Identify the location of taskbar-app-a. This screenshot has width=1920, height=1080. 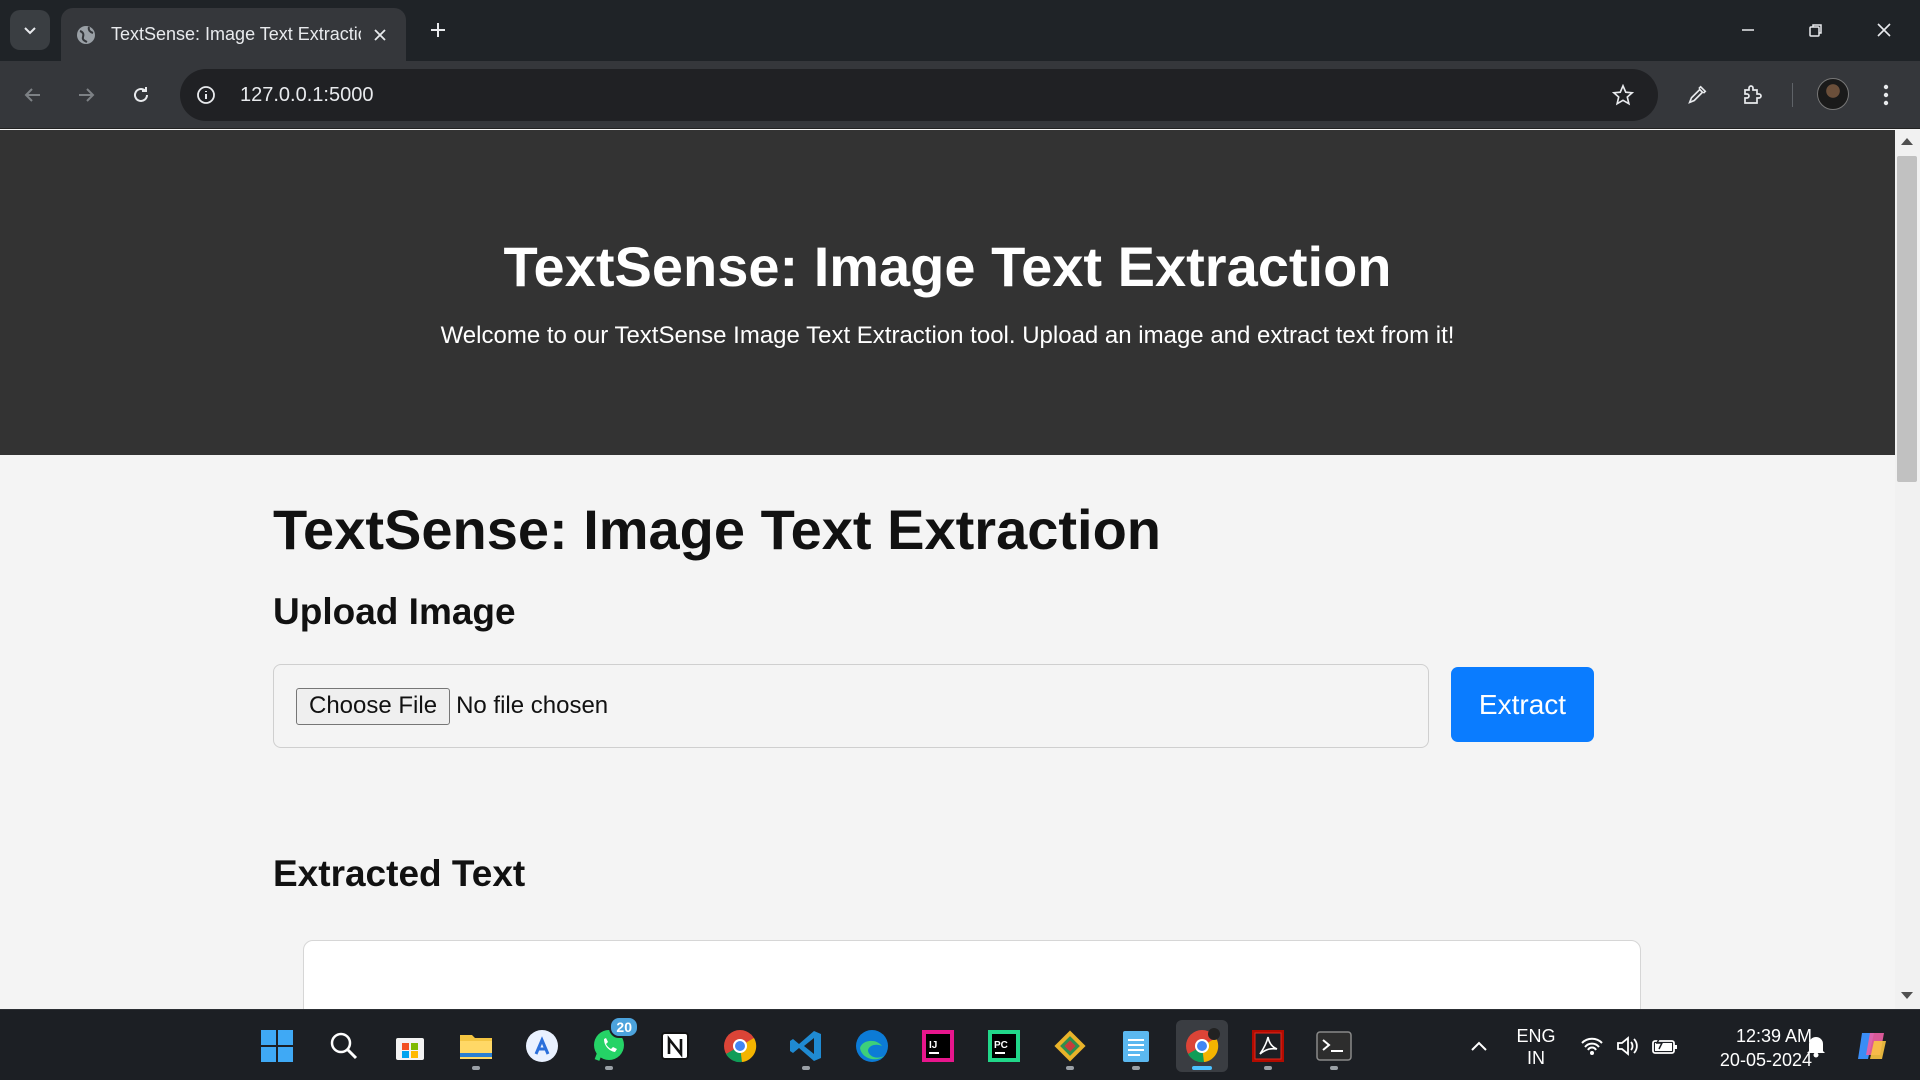
(542, 1046).